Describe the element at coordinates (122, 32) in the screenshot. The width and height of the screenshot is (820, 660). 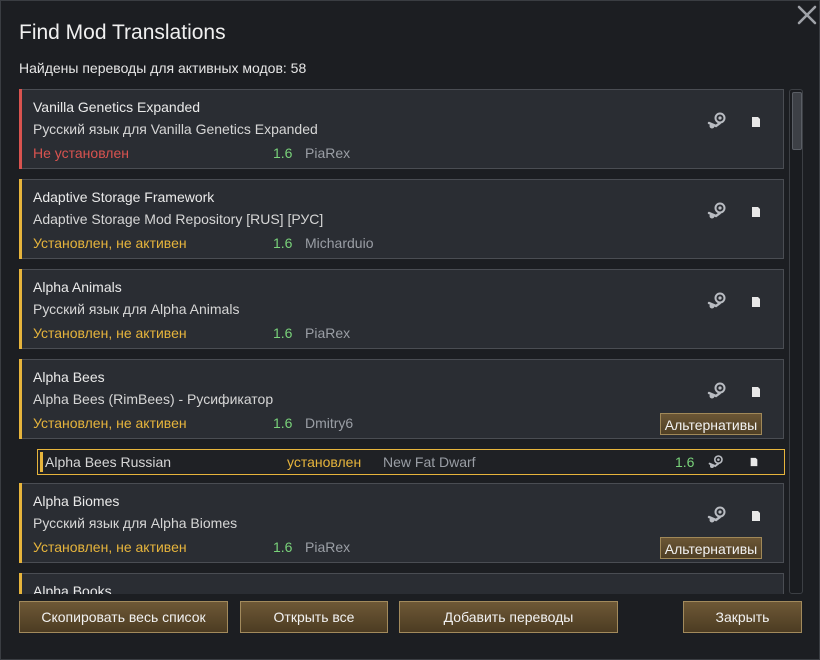
I see `dialog-title: Find Mod Translations` at that location.